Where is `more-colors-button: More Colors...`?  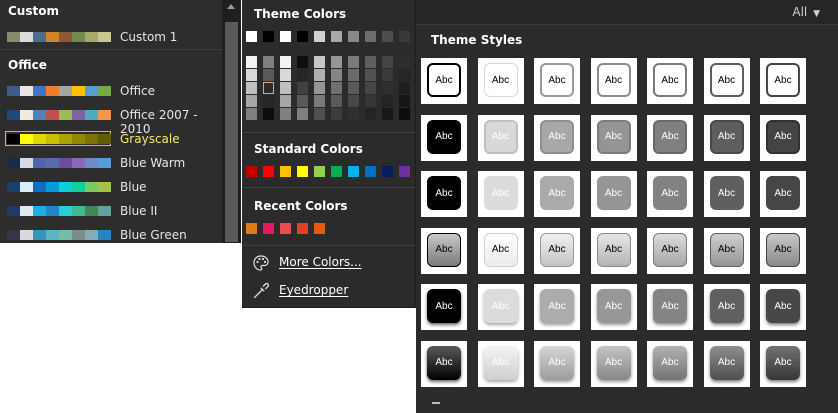 more-colors-button: More Colors... is located at coordinates (327, 263).